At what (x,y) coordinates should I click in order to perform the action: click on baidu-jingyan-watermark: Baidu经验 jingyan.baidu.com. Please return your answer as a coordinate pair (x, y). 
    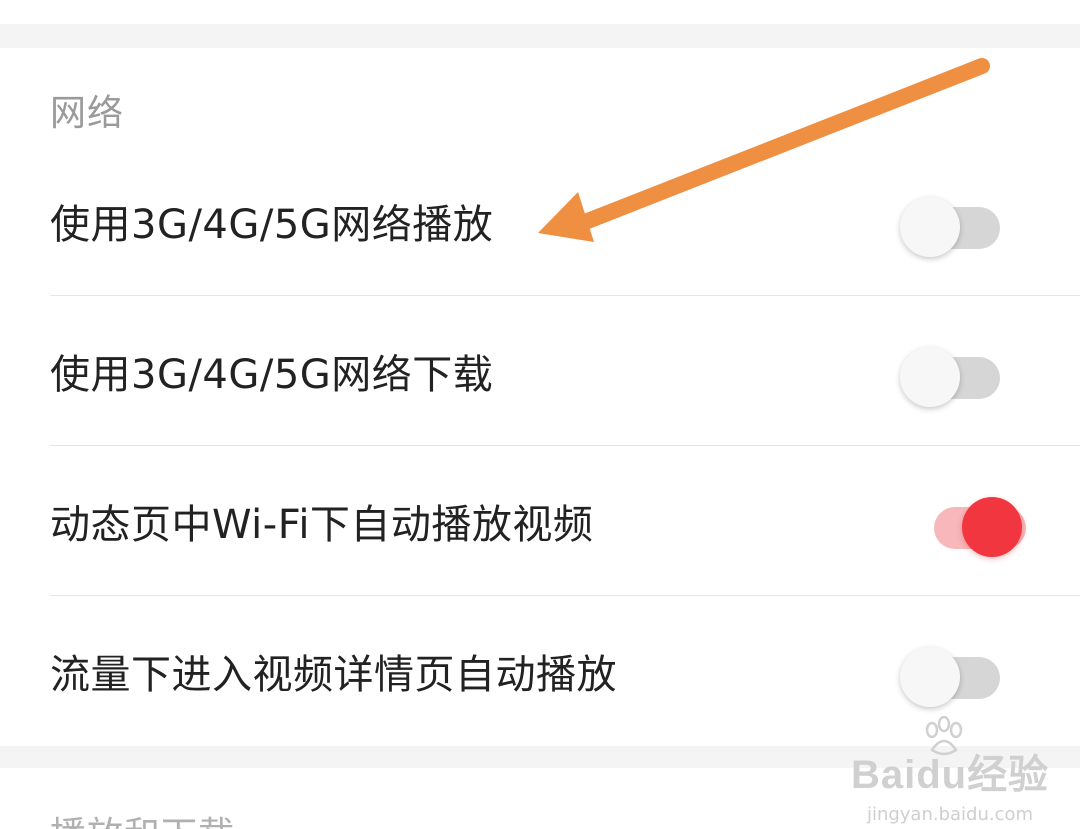
    Looking at the image, I should click on (950, 768).